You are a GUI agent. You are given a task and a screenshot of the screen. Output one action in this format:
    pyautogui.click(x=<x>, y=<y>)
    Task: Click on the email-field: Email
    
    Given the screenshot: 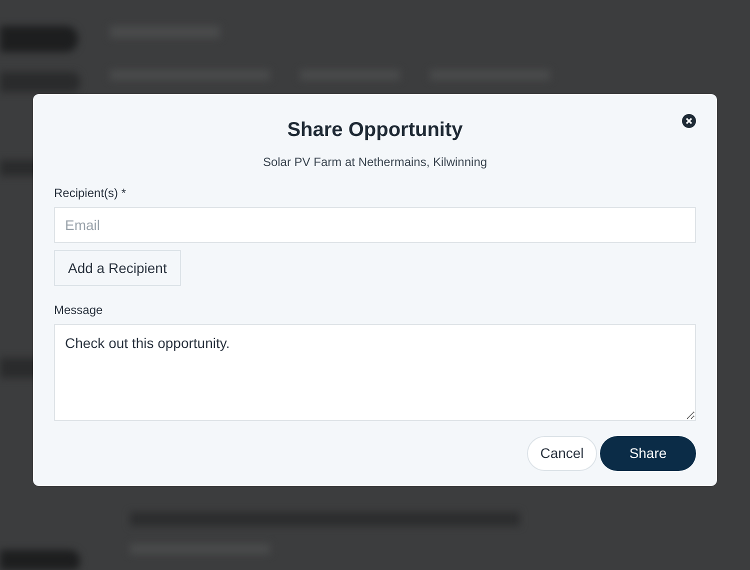 What is the action you would take?
    pyautogui.click(x=375, y=225)
    